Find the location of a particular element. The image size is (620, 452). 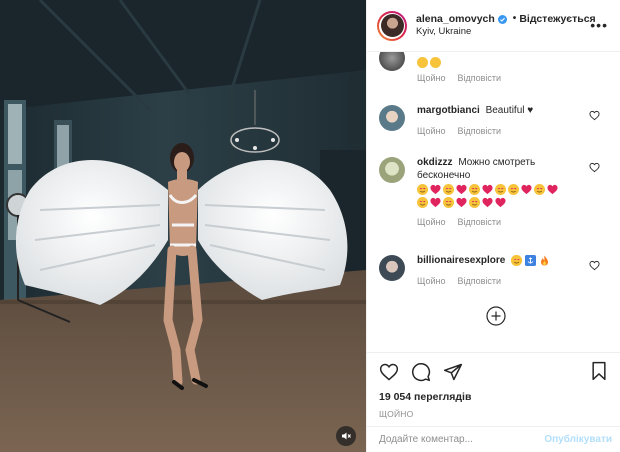

mute-button is located at coordinates (346, 436).